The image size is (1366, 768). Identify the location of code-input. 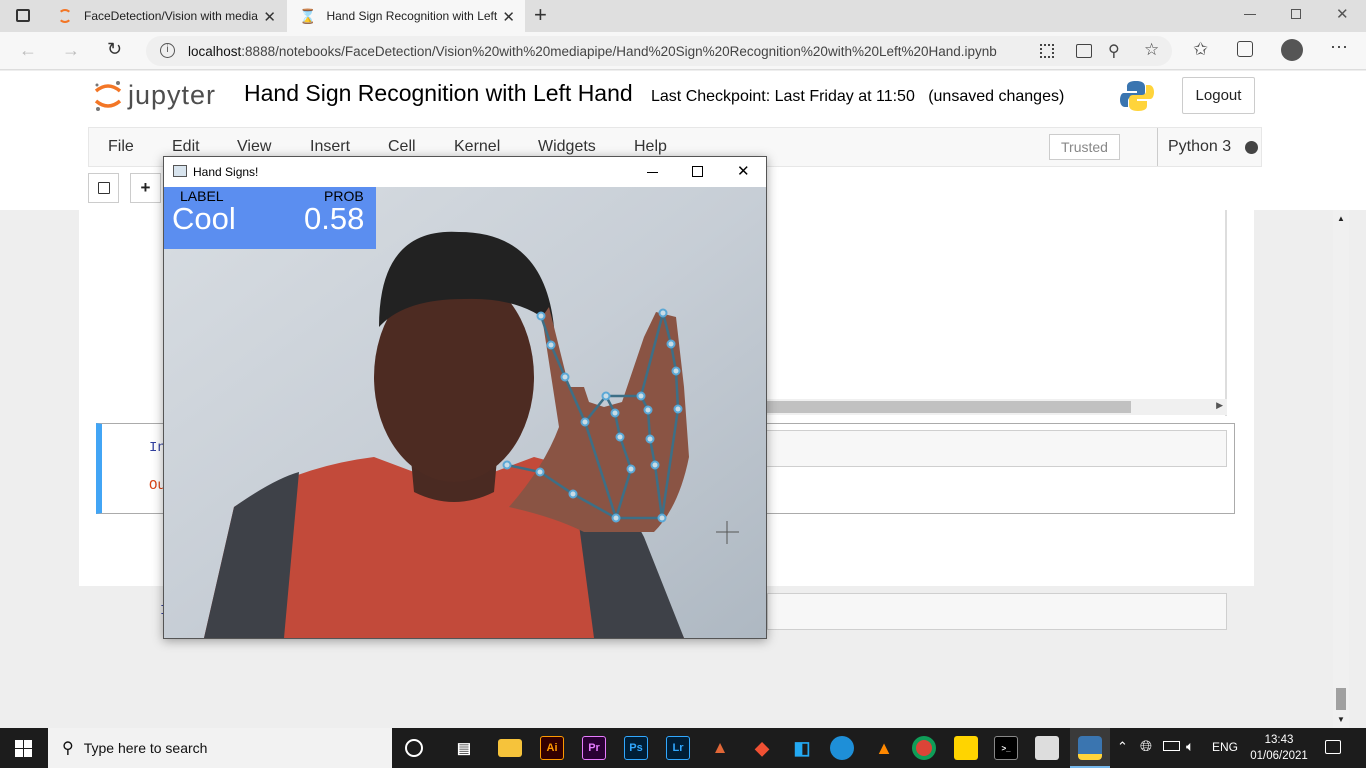
(996, 448).